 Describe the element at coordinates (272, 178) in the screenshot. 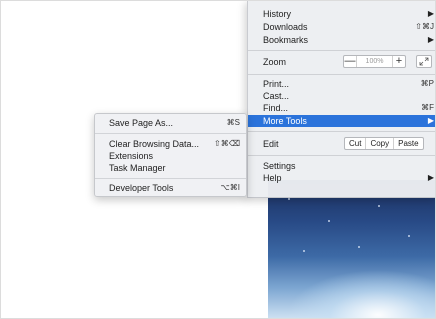

I see `menu-item-label: Help` at that location.